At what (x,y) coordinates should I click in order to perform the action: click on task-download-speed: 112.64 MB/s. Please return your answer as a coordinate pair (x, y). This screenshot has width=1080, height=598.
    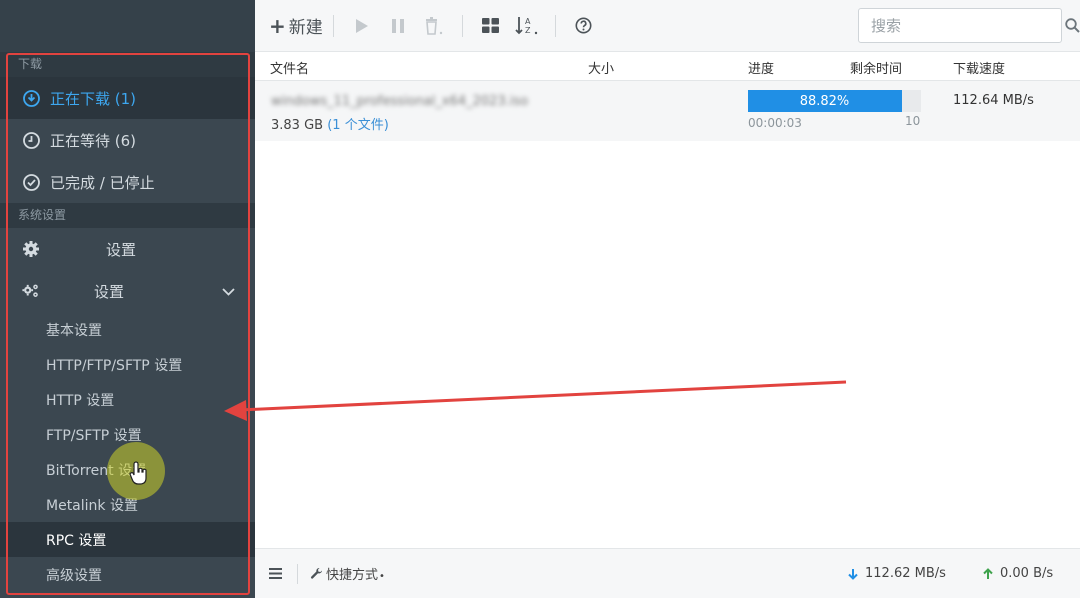
    Looking at the image, I should click on (993, 100).